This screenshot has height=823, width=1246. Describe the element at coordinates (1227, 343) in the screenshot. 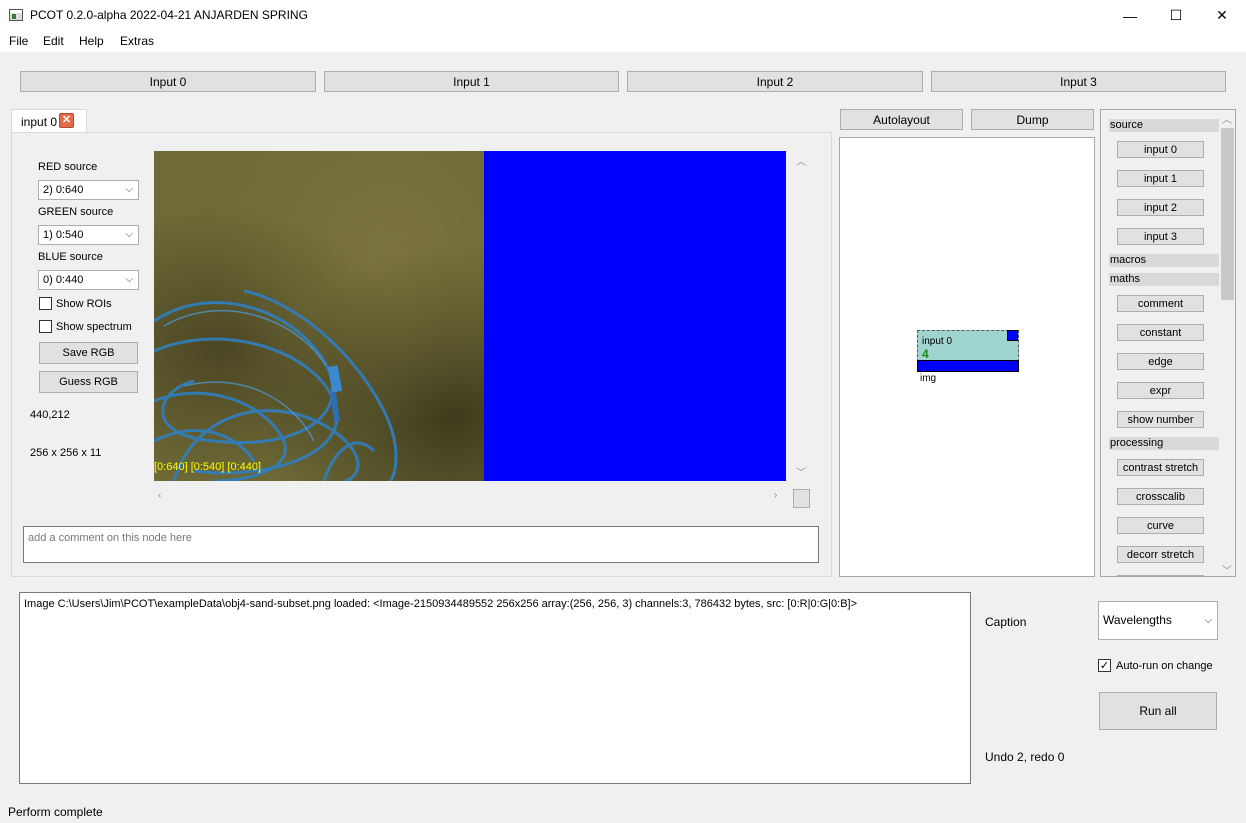

I see `palette-scrollbar: ︿ ﹀` at that location.